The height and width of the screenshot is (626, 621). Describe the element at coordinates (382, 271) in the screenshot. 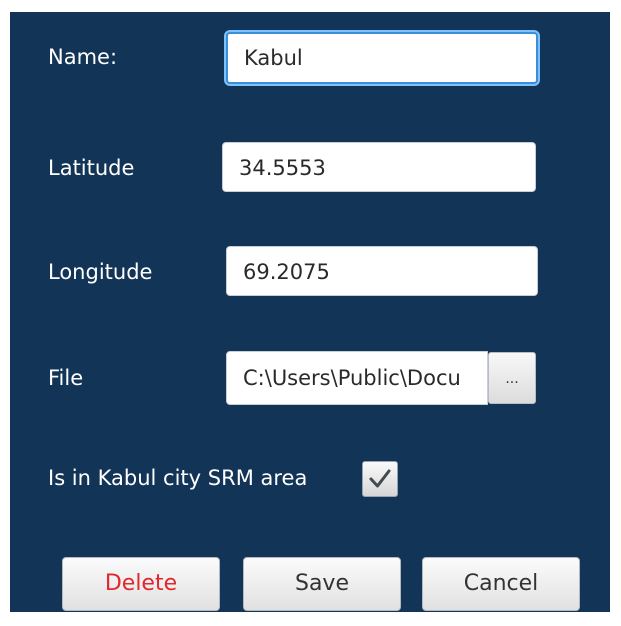

I see `longitude-field: 69.2075` at that location.